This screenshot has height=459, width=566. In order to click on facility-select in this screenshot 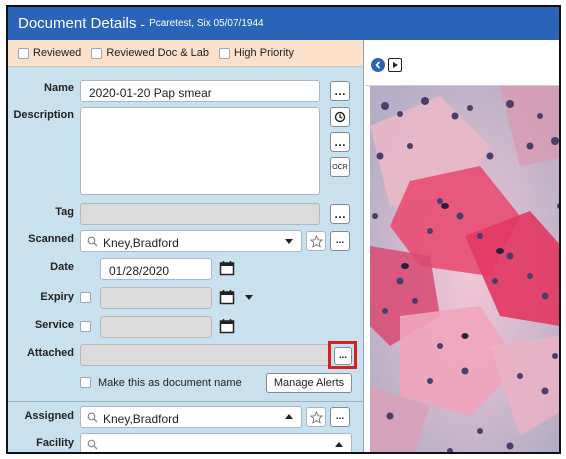, I will do `click(216, 442)`.